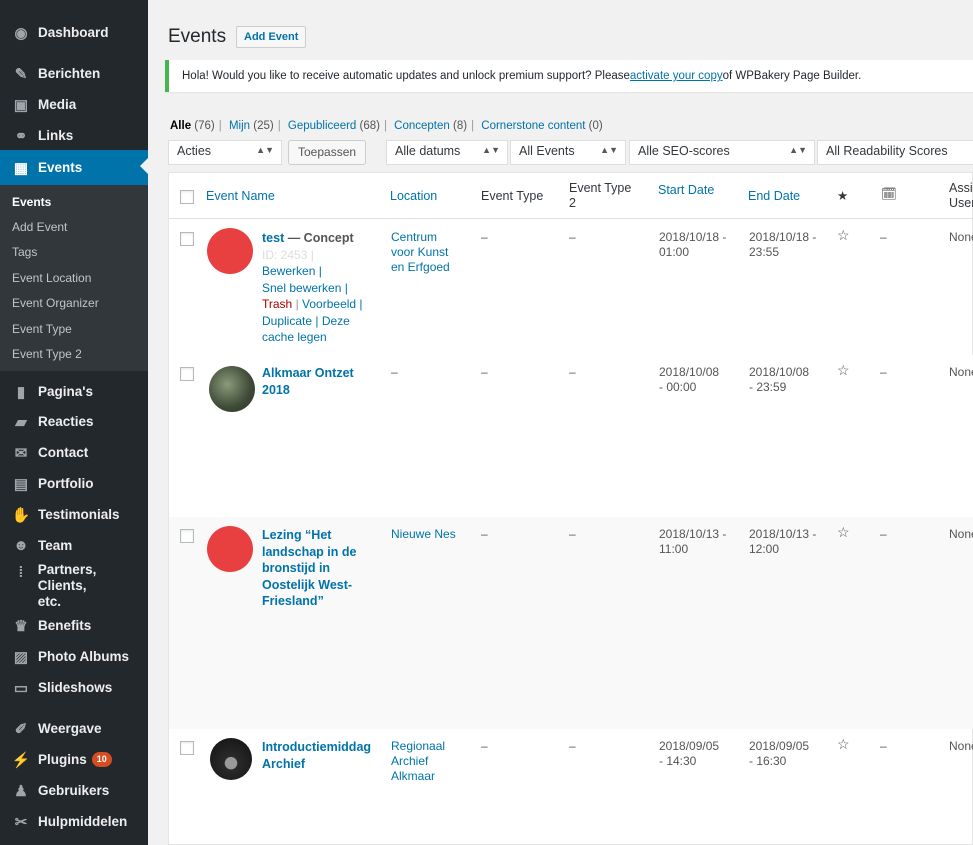 The height and width of the screenshot is (845, 973). Describe the element at coordinates (572, 746) in the screenshot. I see `event-type-2-cell: –` at that location.